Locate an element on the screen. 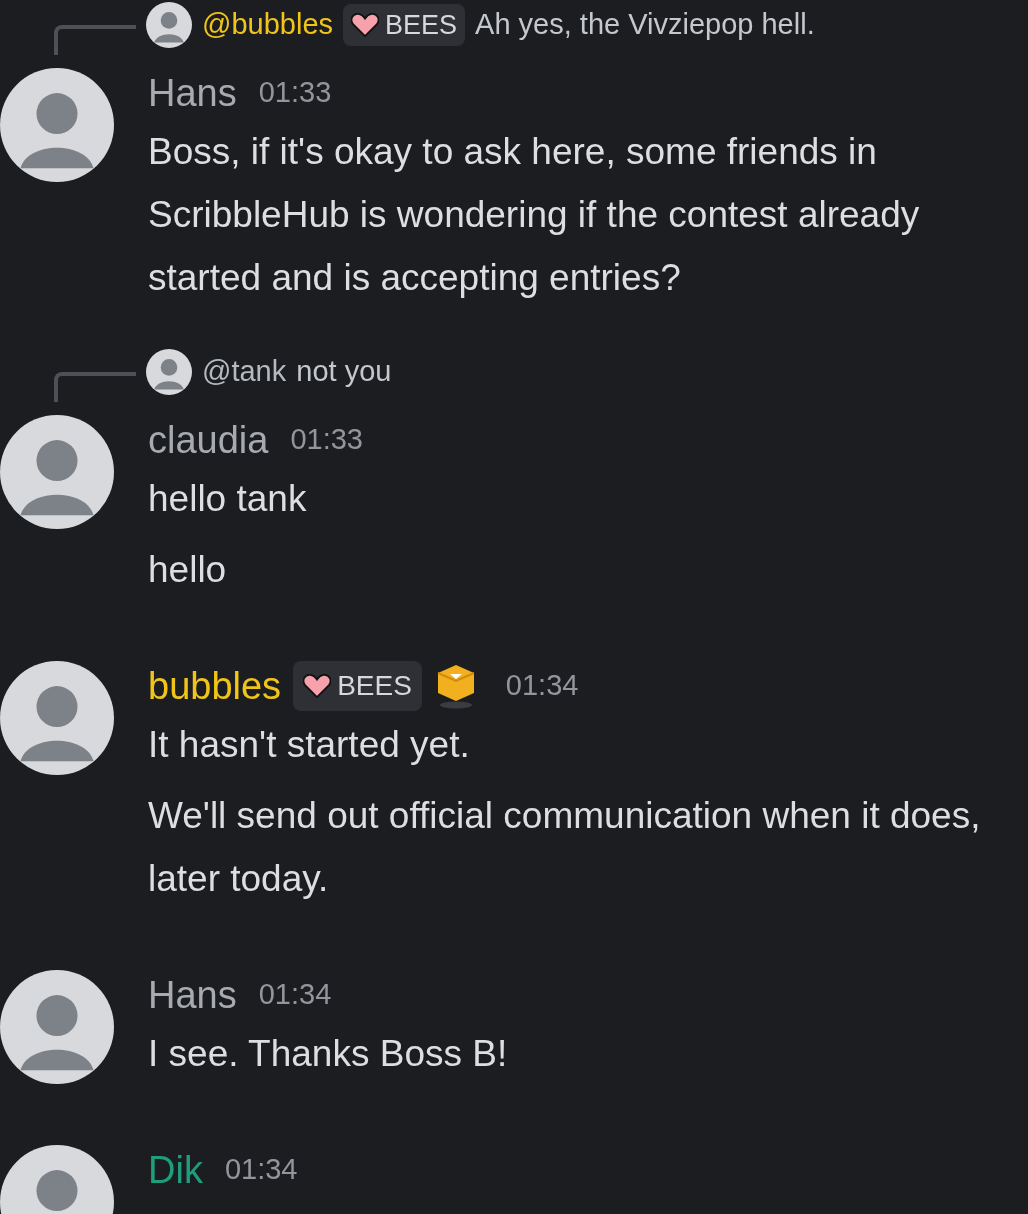  author-name: claudia is located at coordinates (208, 440).